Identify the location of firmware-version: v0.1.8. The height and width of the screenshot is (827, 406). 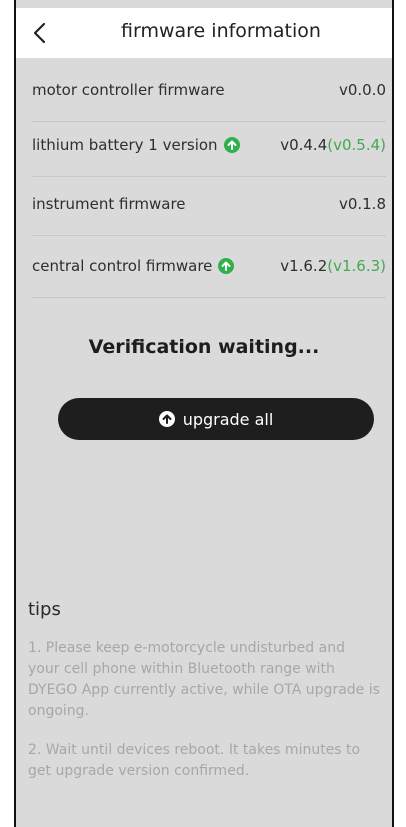
(362, 203).